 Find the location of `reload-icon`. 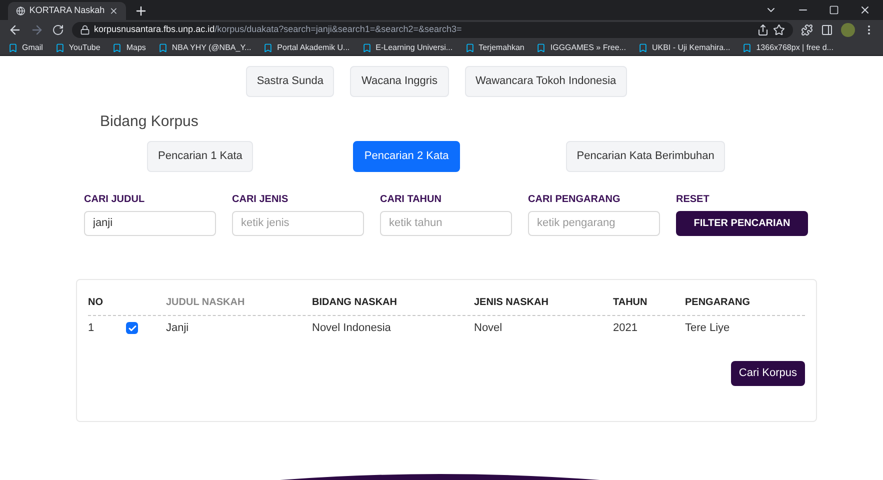

reload-icon is located at coordinates (58, 30).